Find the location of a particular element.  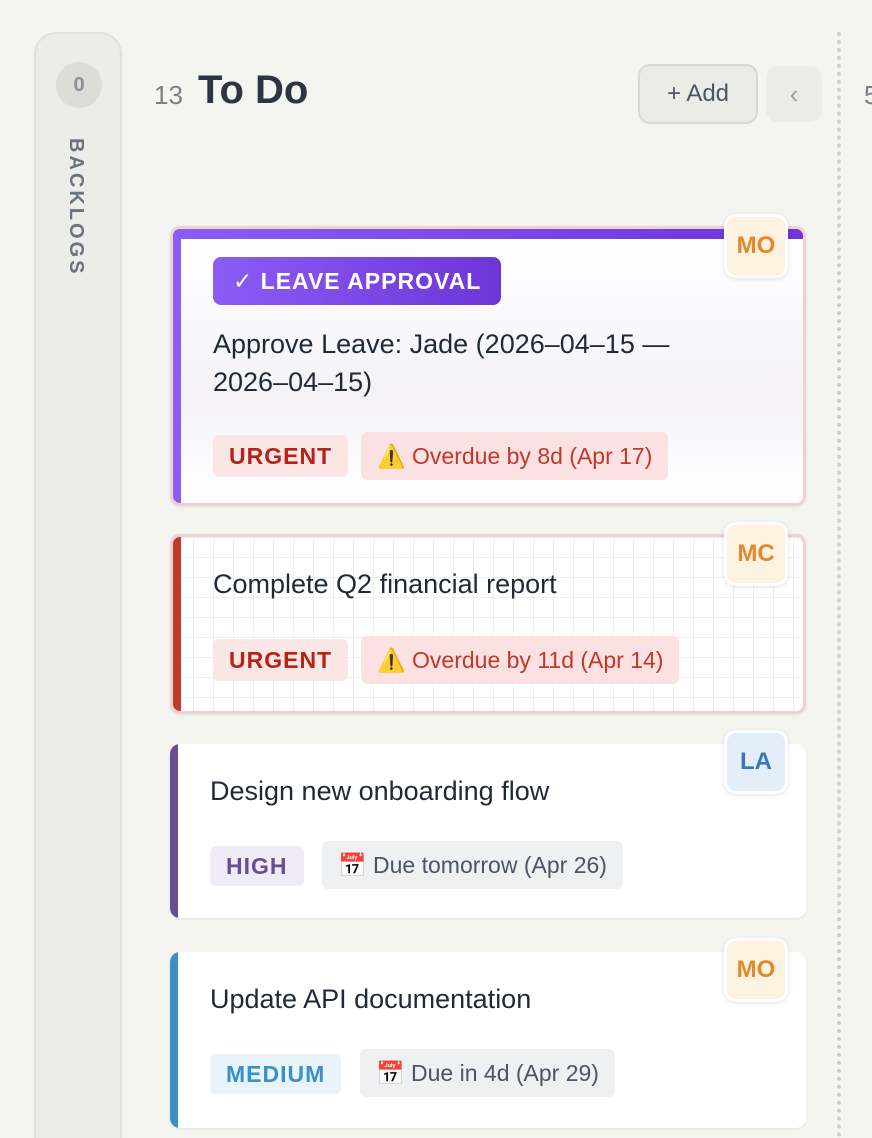

assignee-avatar: LA is located at coordinates (756, 762).